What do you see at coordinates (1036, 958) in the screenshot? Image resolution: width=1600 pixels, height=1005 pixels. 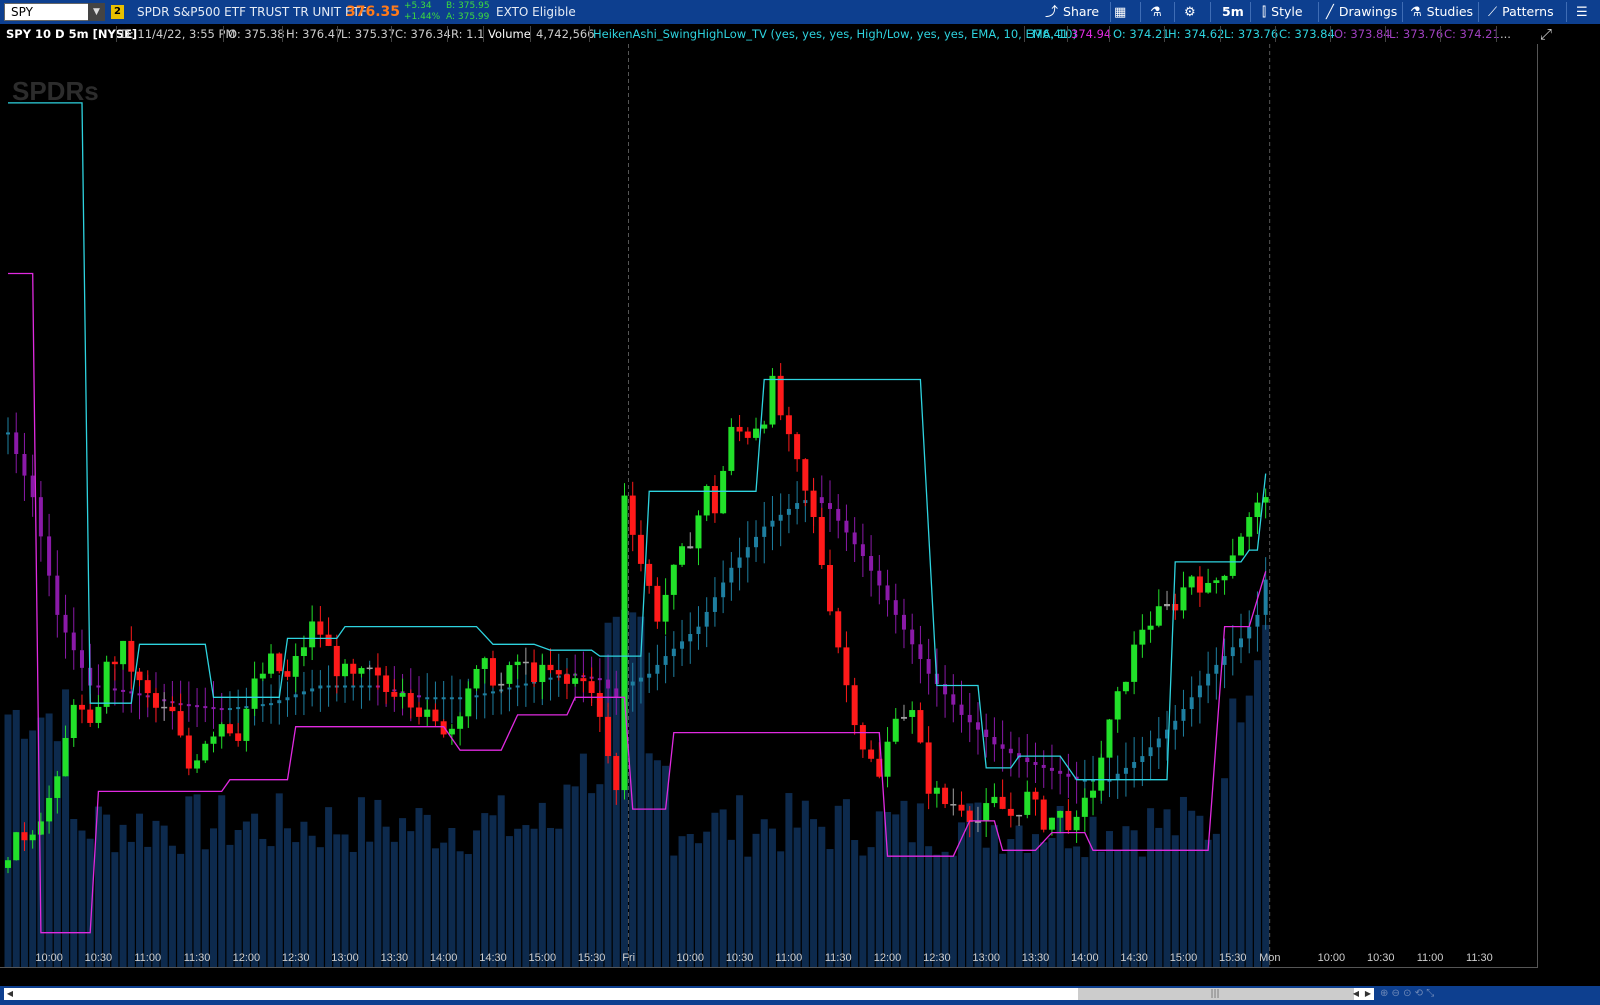 I see `time-tick-label: 13:30` at bounding box center [1036, 958].